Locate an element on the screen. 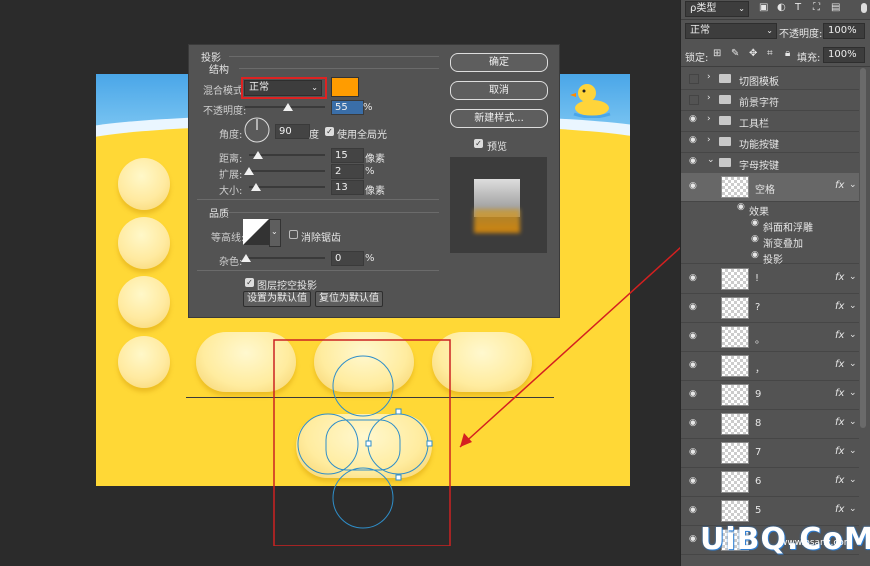 The height and width of the screenshot is (566, 870). contour-dropdown: ⌄ is located at coordinates (275, 233).